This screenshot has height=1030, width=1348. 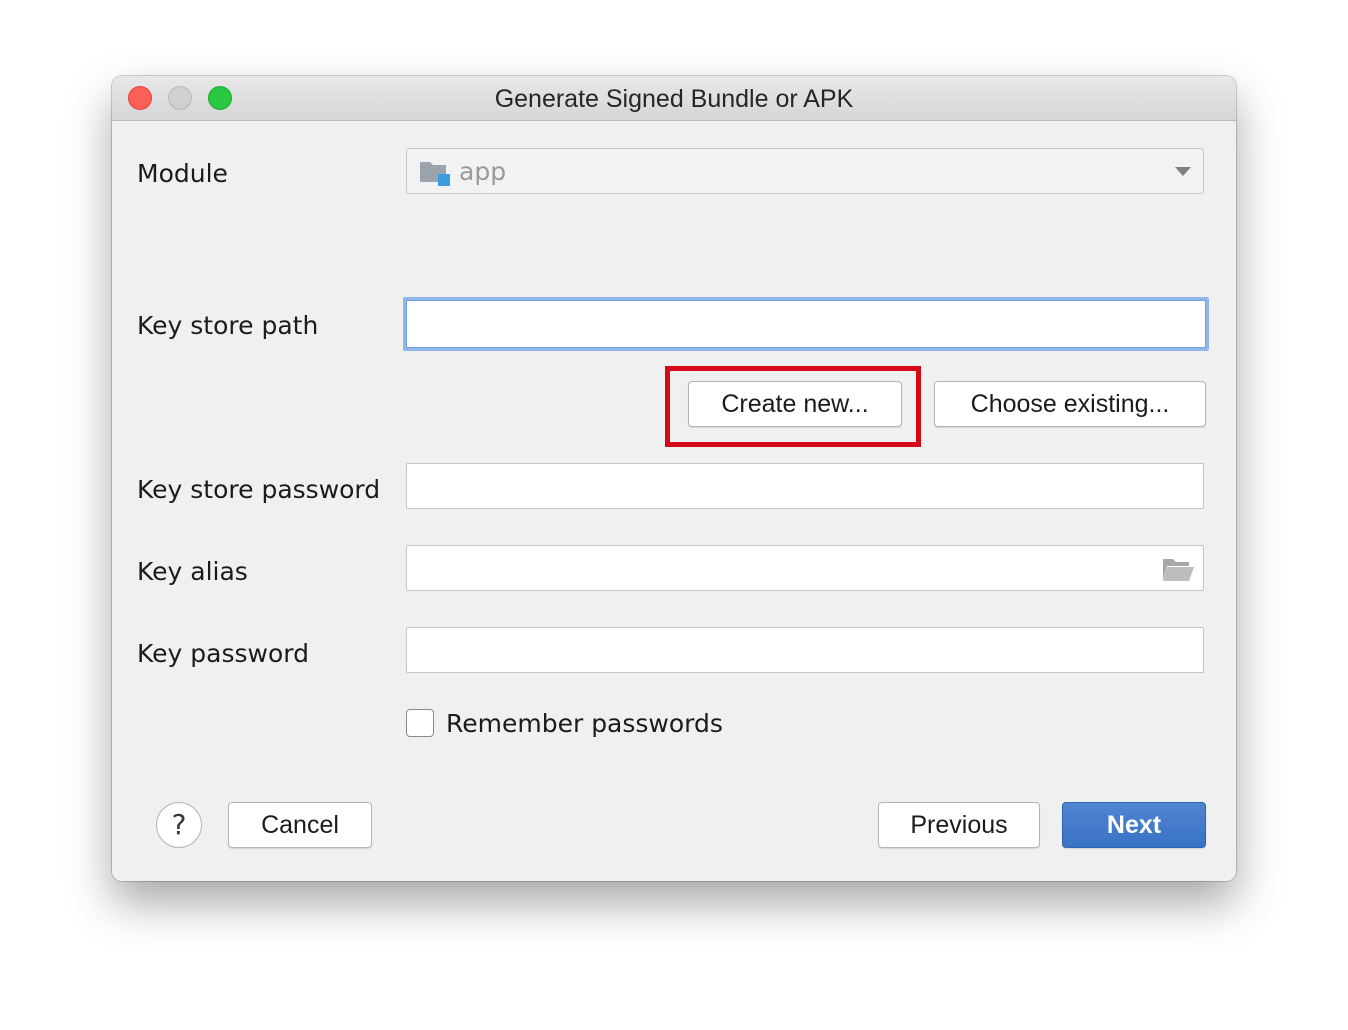 What do you see at coordinates (806, 324) in the screenshot?
I see `key-store-path-input` at bounding box center [806, 324].